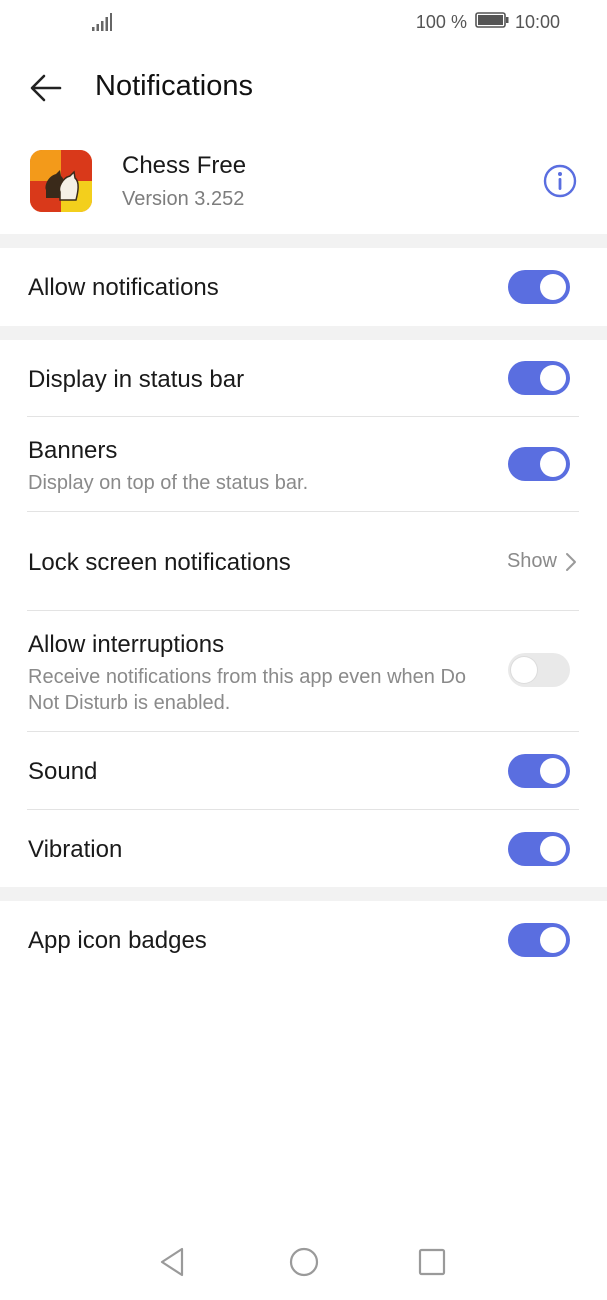 The width and height of the screenshot is (607, 1300). Describe the element at coordinates (539, 940) in the screenshot. I see `app-icon-badges-toggle` at that location.